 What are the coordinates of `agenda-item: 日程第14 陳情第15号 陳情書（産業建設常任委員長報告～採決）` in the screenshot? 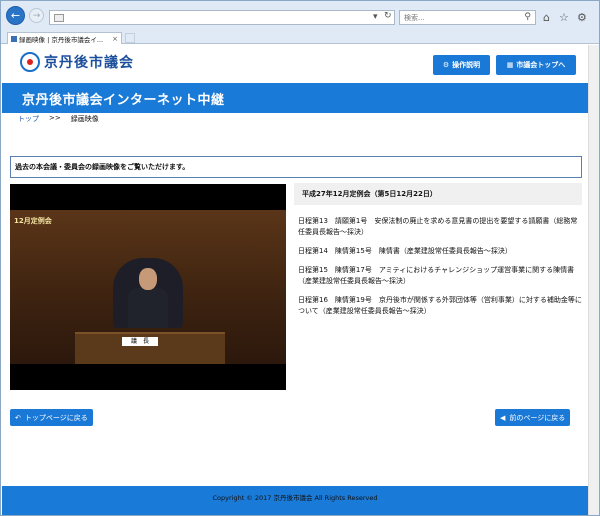 It's located at (440, 251).